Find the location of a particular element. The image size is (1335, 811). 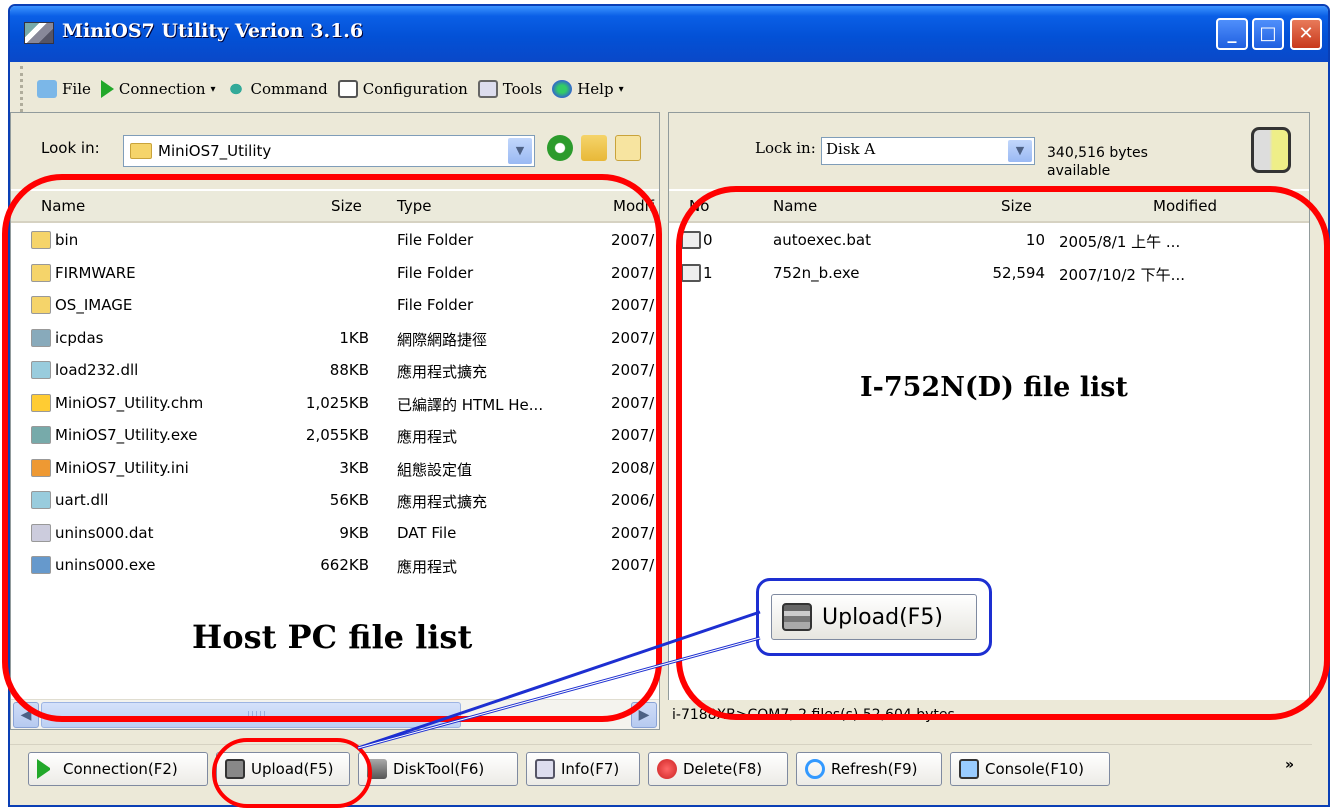

callout-connector is located at coordinates (559, 680).